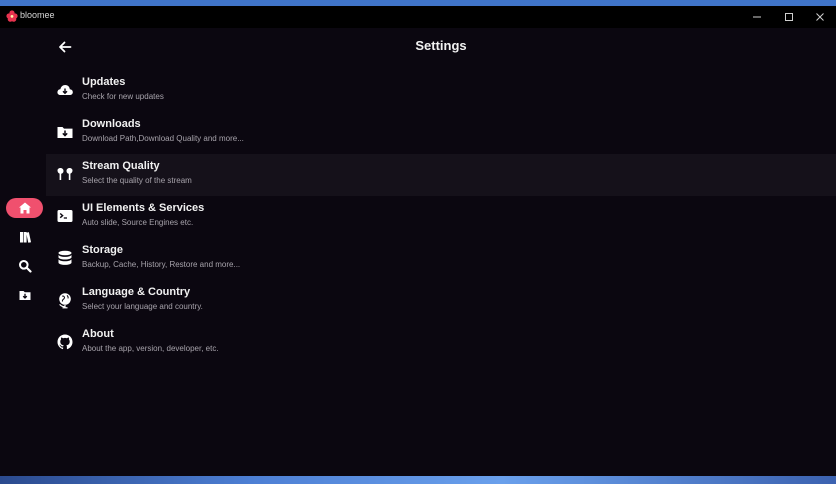 The height and width of the screenshot is (484, 836). I want to click on settings-item-title: Stream Quality, so click(121, 166).